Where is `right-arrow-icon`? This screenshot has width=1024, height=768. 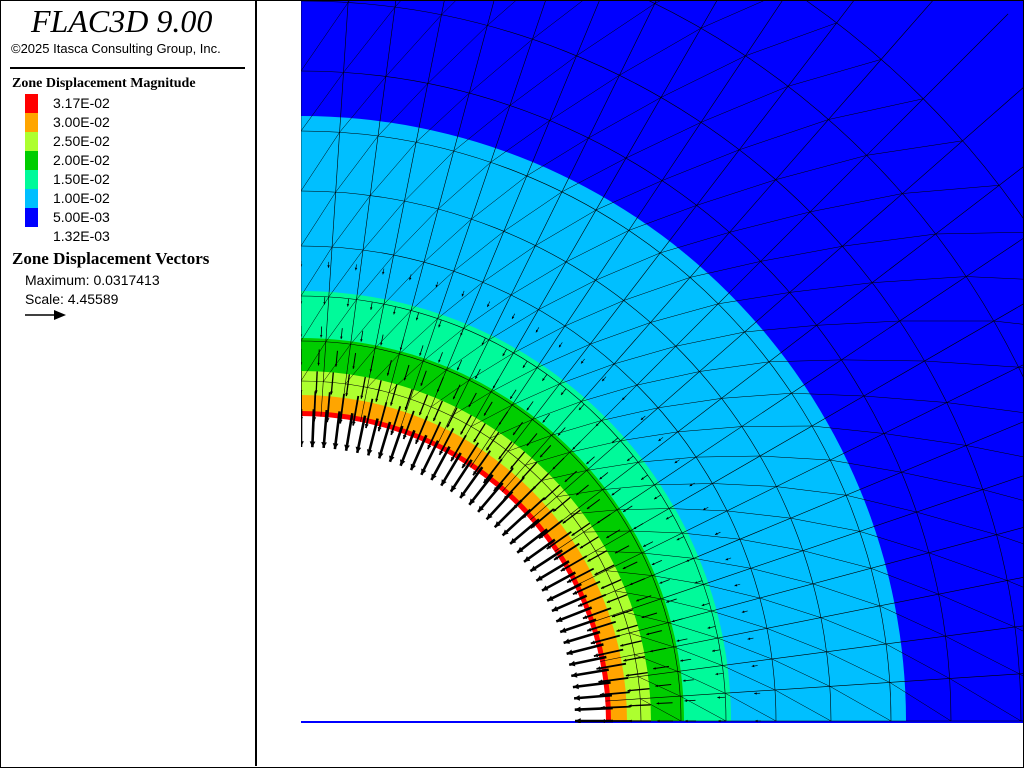 right-arrow-icon is located at coordinates (45, 315).